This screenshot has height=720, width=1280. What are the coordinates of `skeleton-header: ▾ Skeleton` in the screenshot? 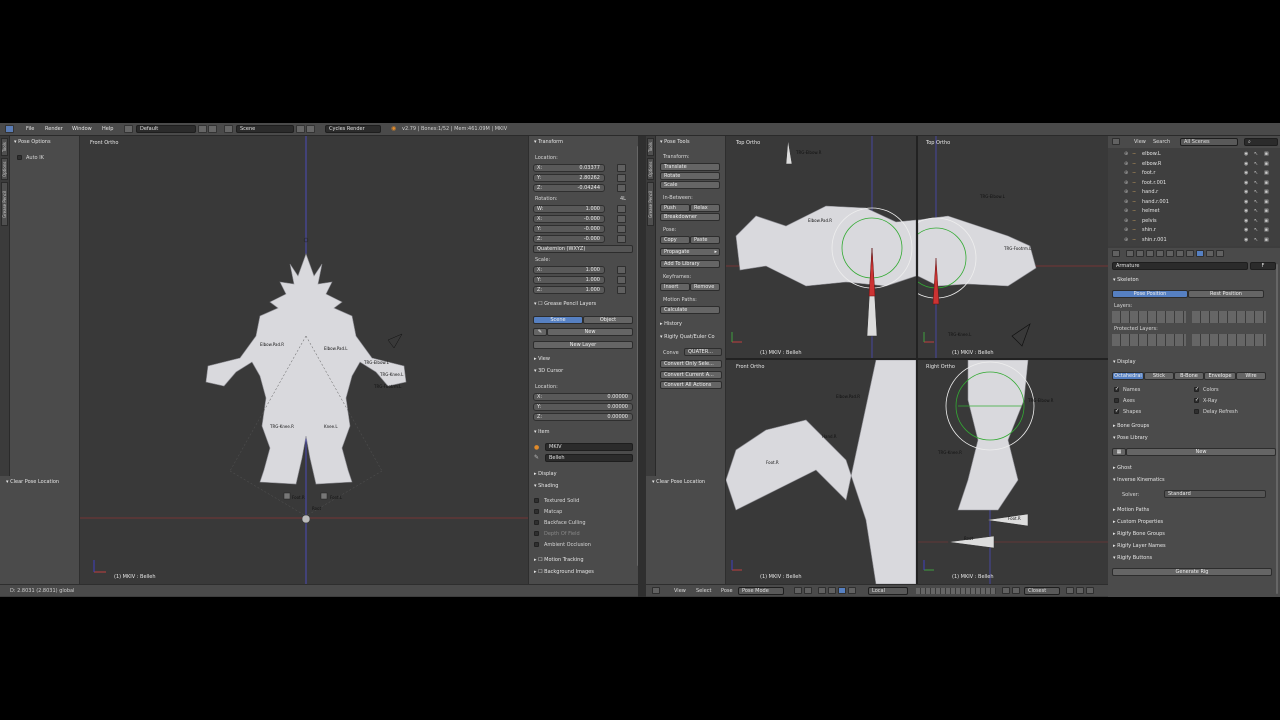 It's located at (1126, 280).